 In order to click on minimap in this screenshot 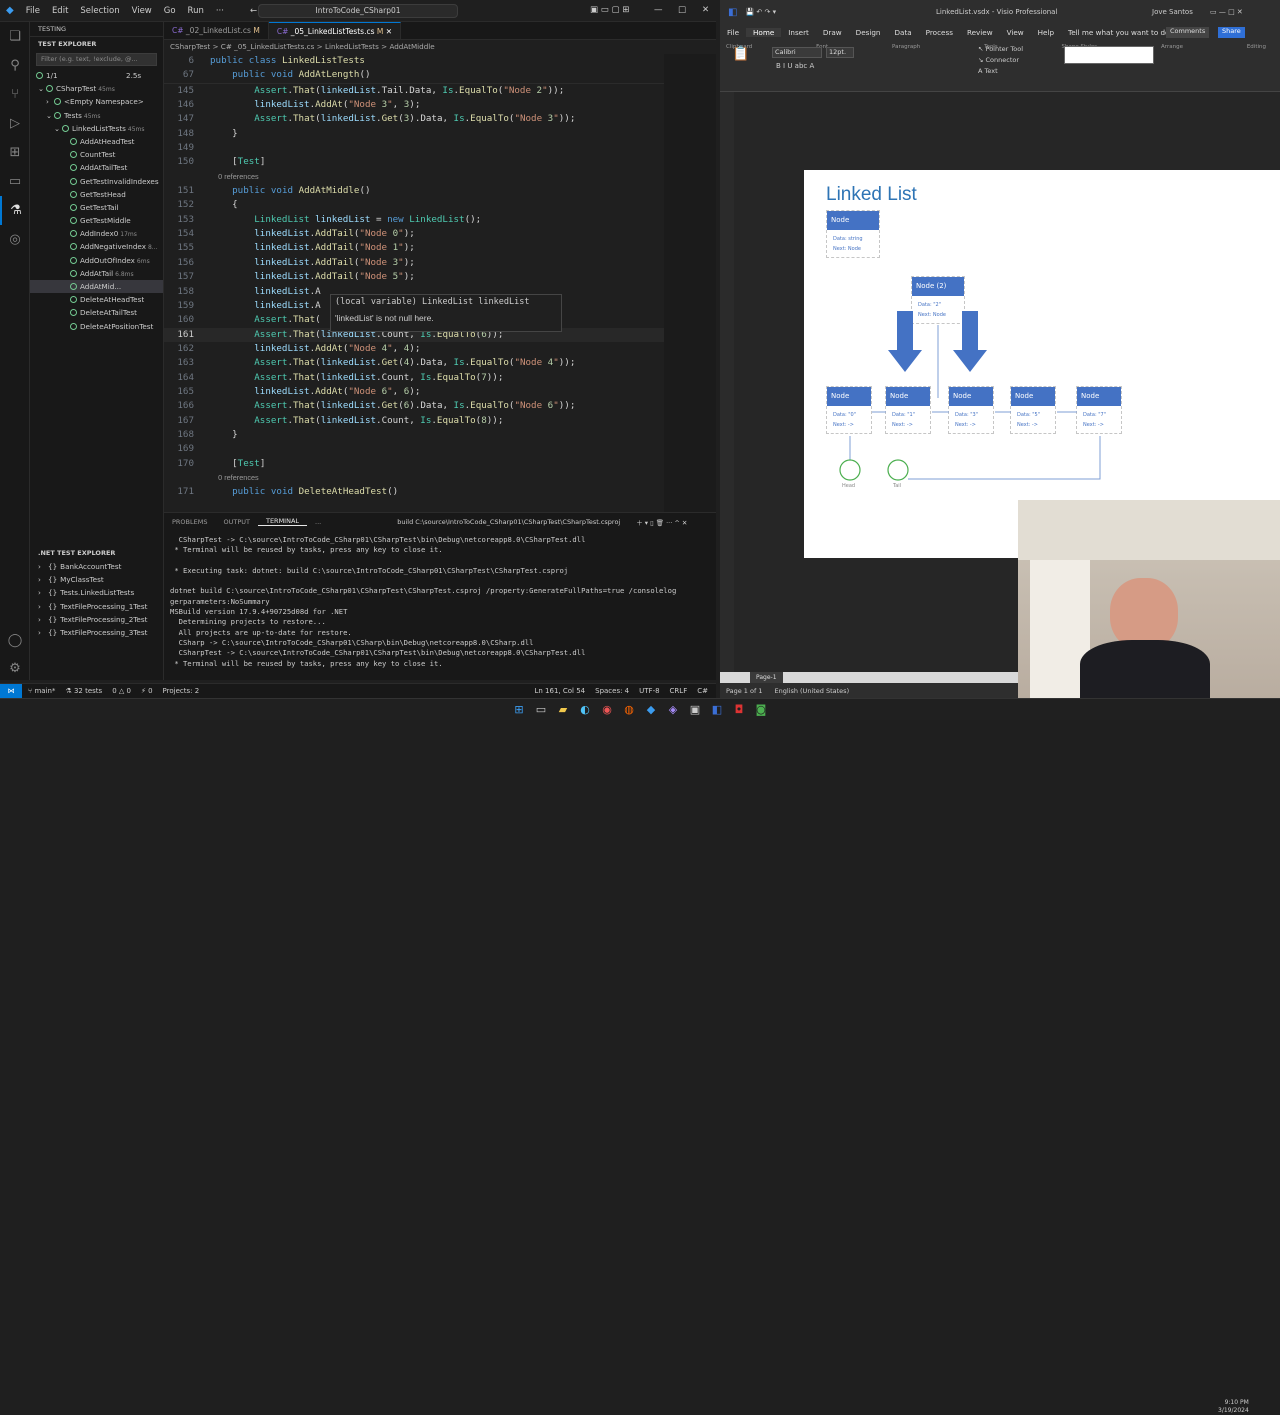, I will do `click(690, 283)`.